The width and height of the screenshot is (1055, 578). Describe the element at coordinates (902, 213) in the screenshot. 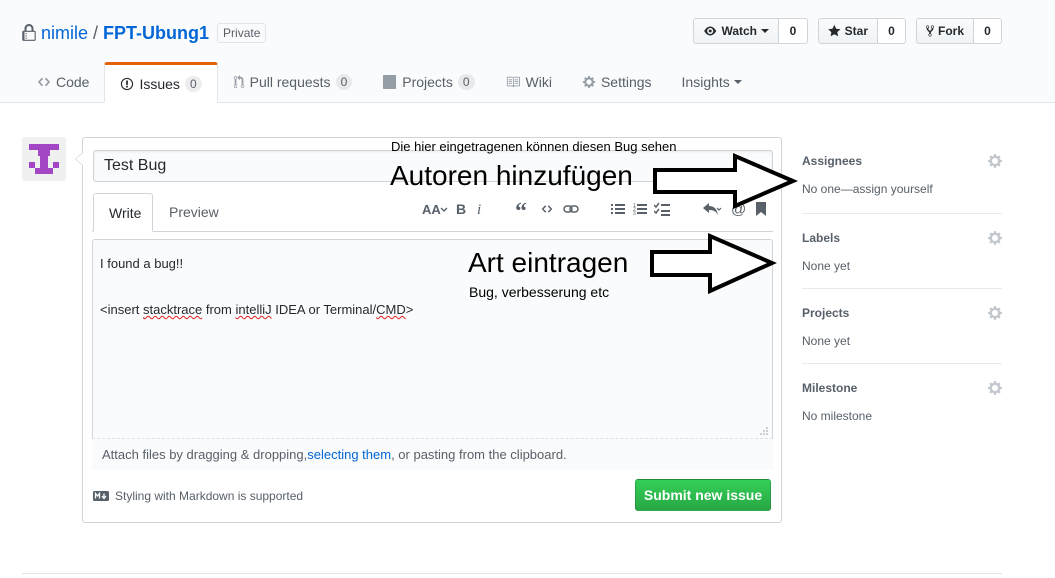

I see `sidebar-divider` at that location.